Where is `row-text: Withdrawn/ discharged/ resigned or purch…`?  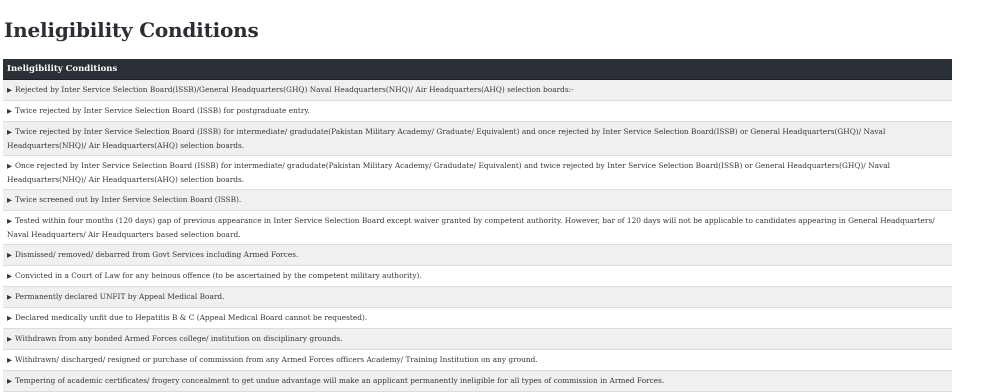
row-text: Withdrawn/ discharged/ resigned or purch… is located at coordinates (276, 359).